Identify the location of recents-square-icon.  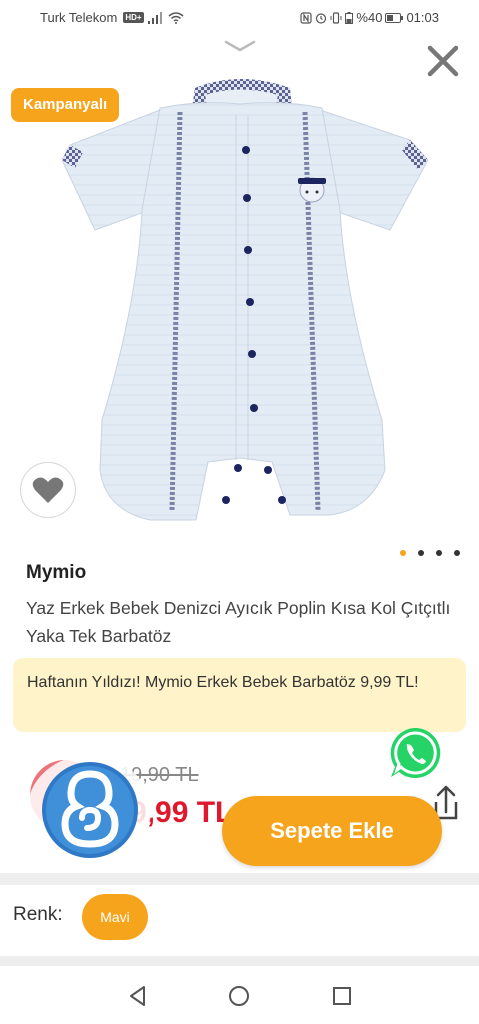
(342, 996).